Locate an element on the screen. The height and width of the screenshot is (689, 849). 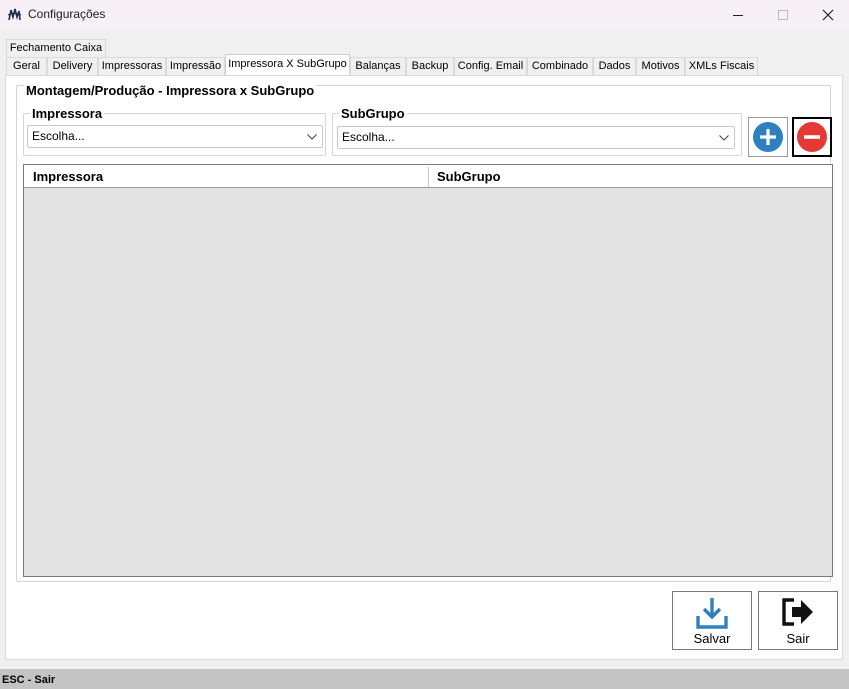
tab-geral: Geral is located at coordinates (26, 66).